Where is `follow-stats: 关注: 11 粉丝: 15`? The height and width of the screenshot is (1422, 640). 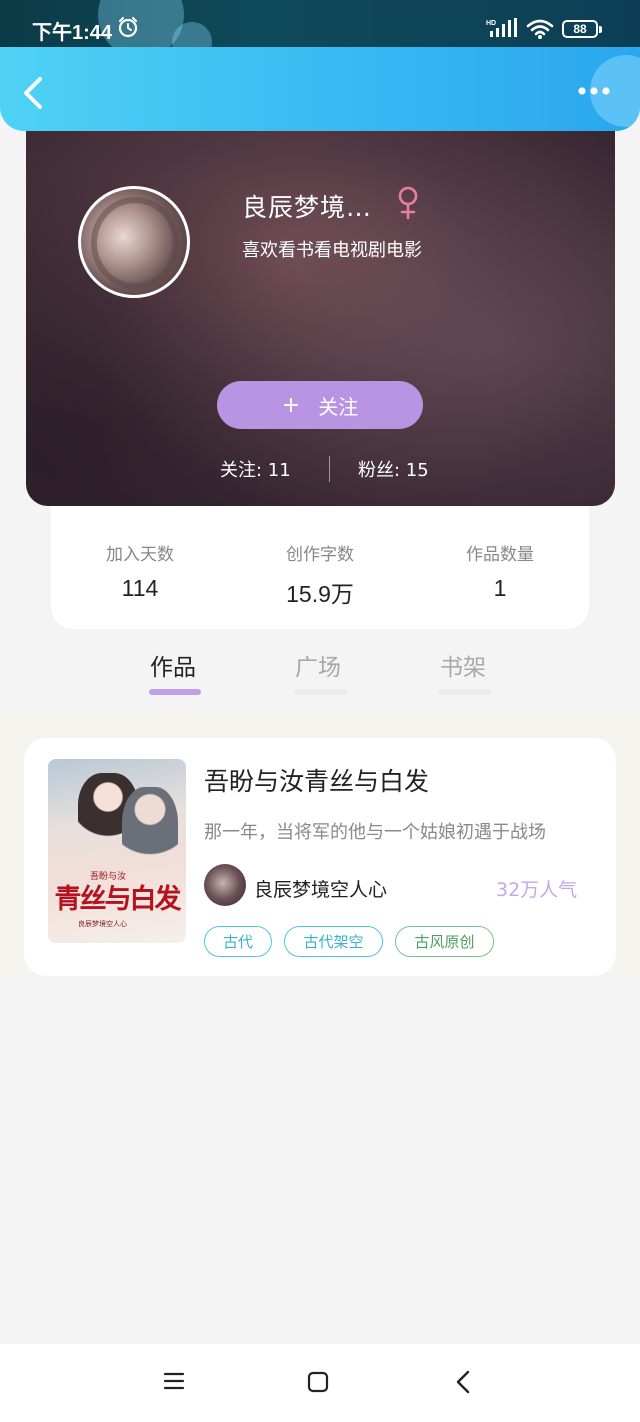
follow-stats: 关注: 11 粉丝: 15 is located at coordinates (320, 471).